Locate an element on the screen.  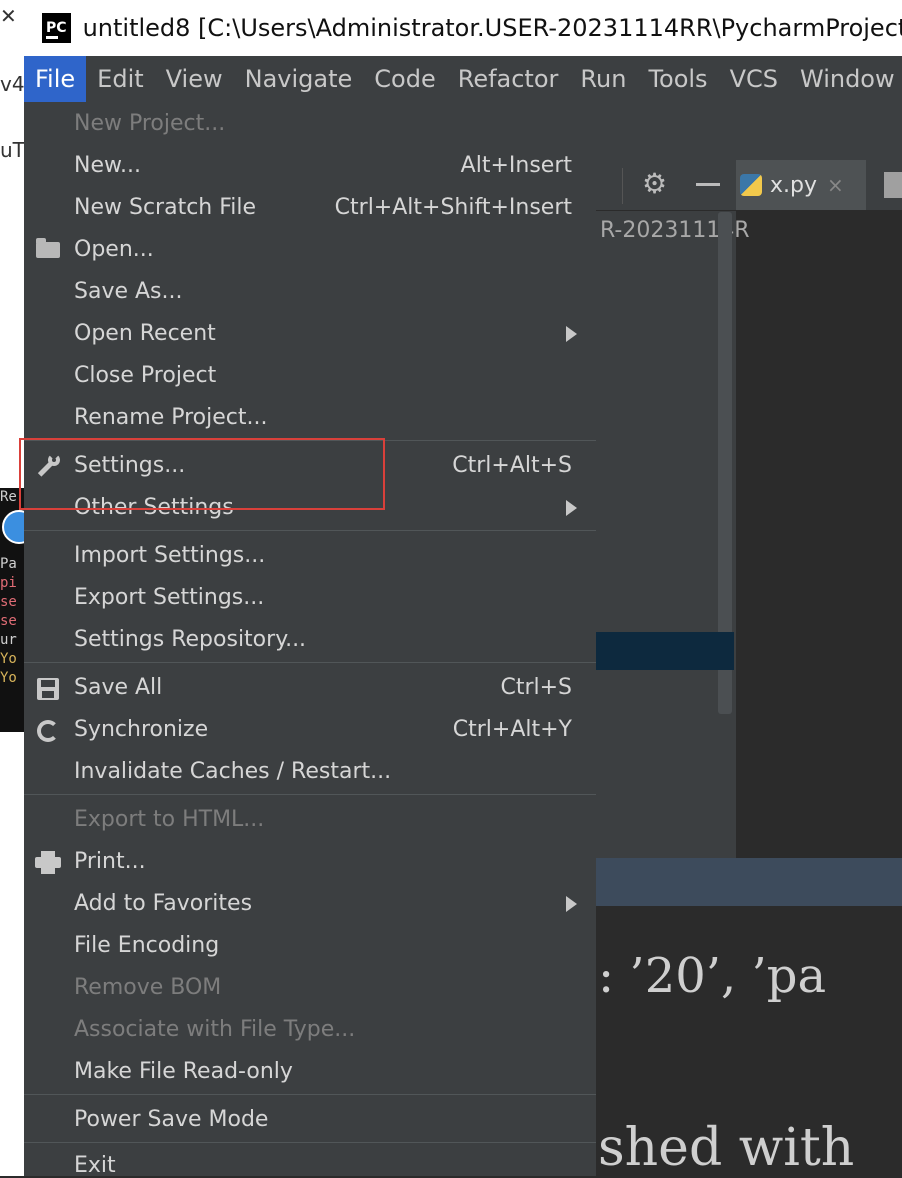
menu-tools: Tools is located at coordinates (677, 79).